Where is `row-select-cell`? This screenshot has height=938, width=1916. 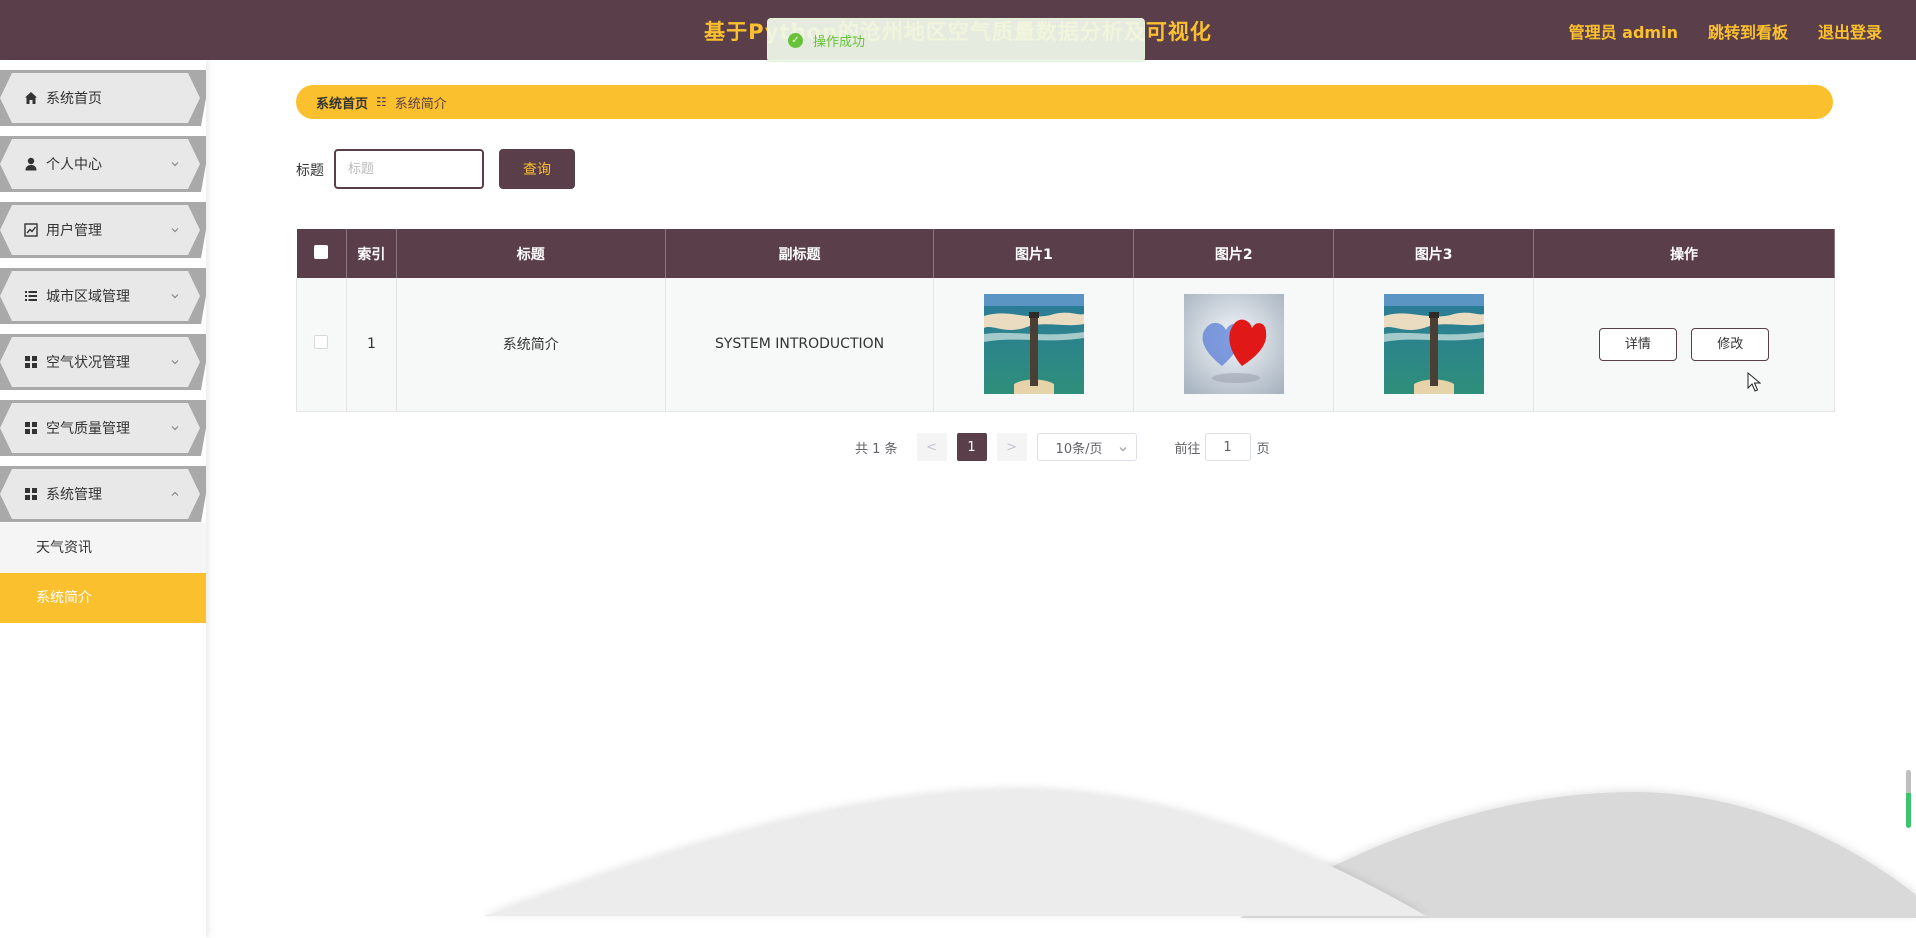
row-select-cell is located at coordinates (321, 345).